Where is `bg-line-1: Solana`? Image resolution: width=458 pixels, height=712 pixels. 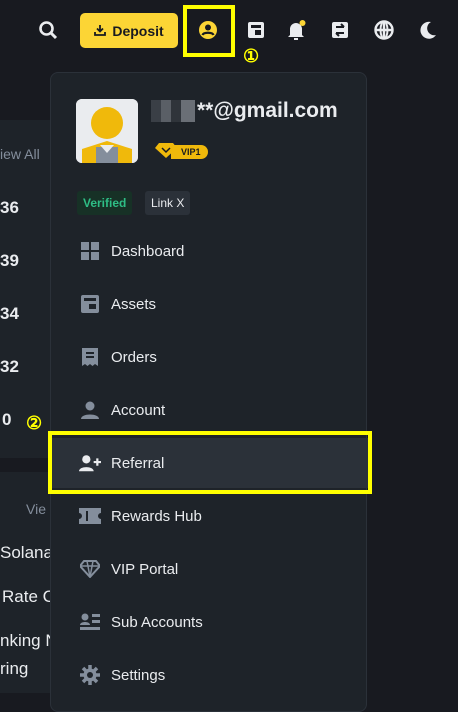
bg-line-1: Solana is located at coordinates (26, 552).